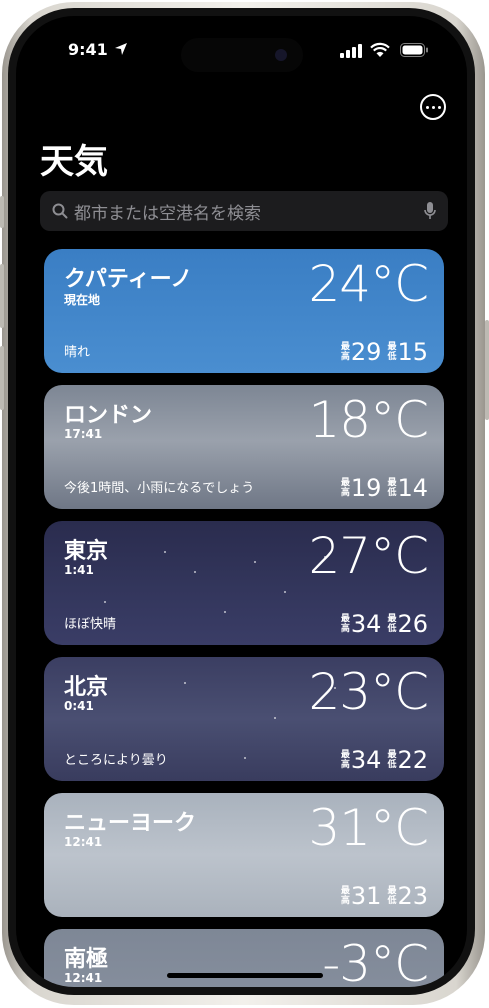  What do you see at coordinates (368, 828) in the screenshot?
I see `current-temperature: 31°C` at bounding box center [368, 828].